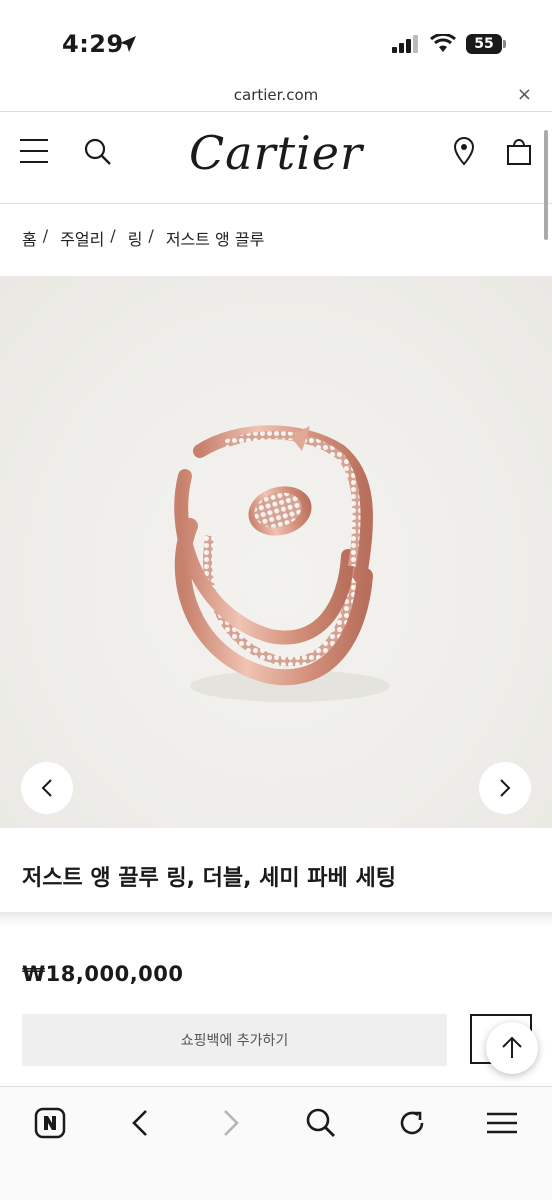 This screenshot has height=1200, width=552. What do you see at coordinates (405, 44) in the screenshot?
I see `signal-icon` at bounding box center [405, 44].